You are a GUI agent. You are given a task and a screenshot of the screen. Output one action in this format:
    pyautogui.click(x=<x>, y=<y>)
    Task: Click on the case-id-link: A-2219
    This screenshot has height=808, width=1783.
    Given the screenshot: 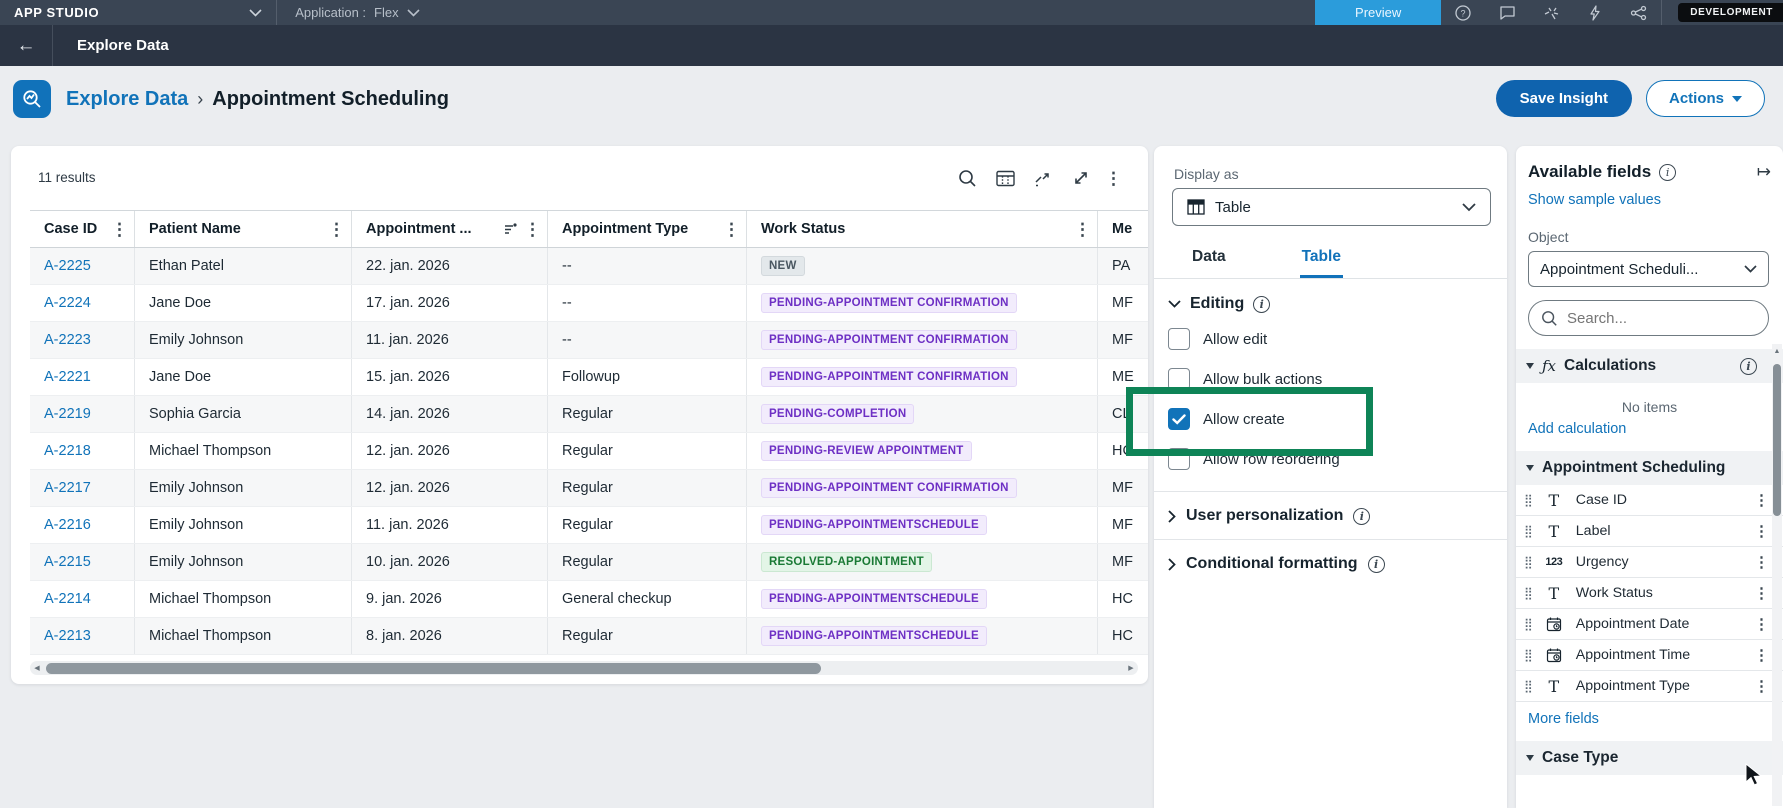 What is the action you would take?
    pyautogui.click(x=67, y=414)
    